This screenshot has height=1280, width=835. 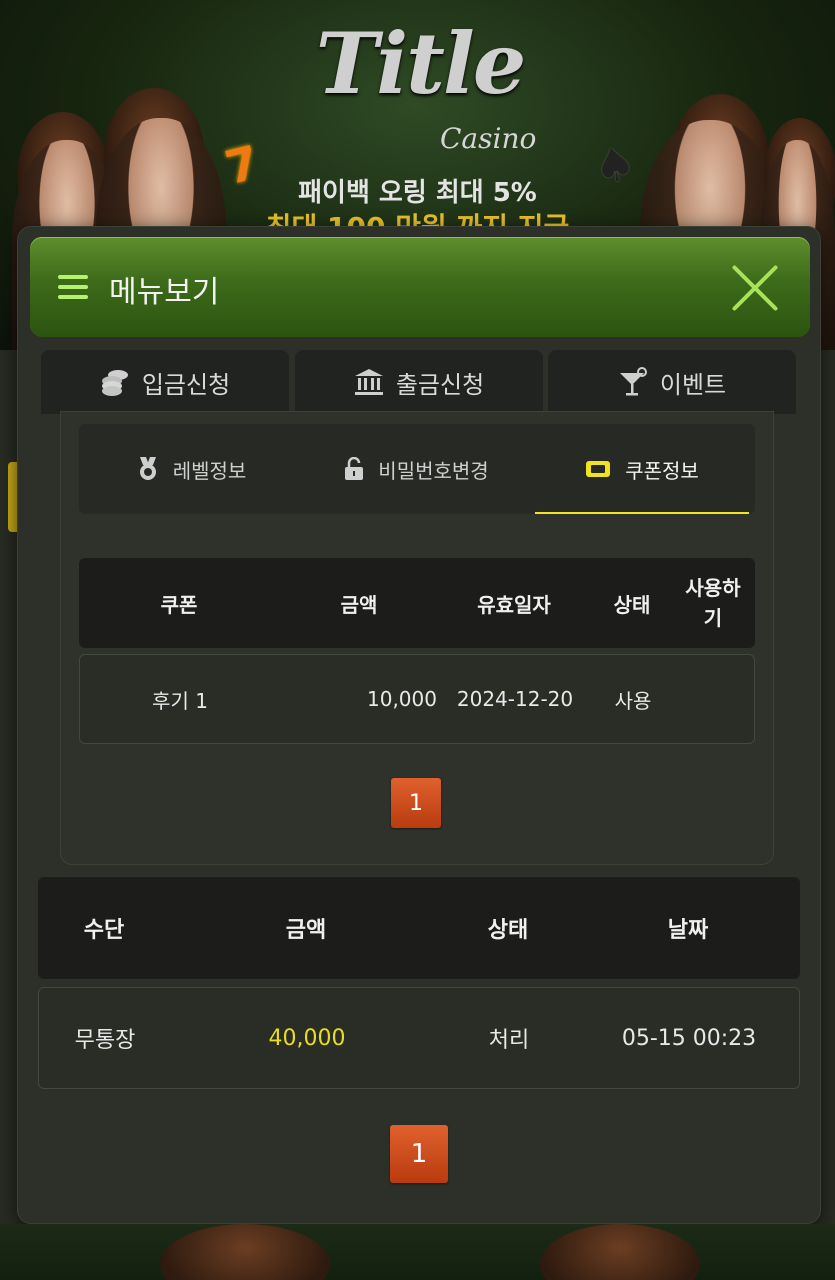 I want to click on logo-subtitle: Casino, so click(x=488, y=138).